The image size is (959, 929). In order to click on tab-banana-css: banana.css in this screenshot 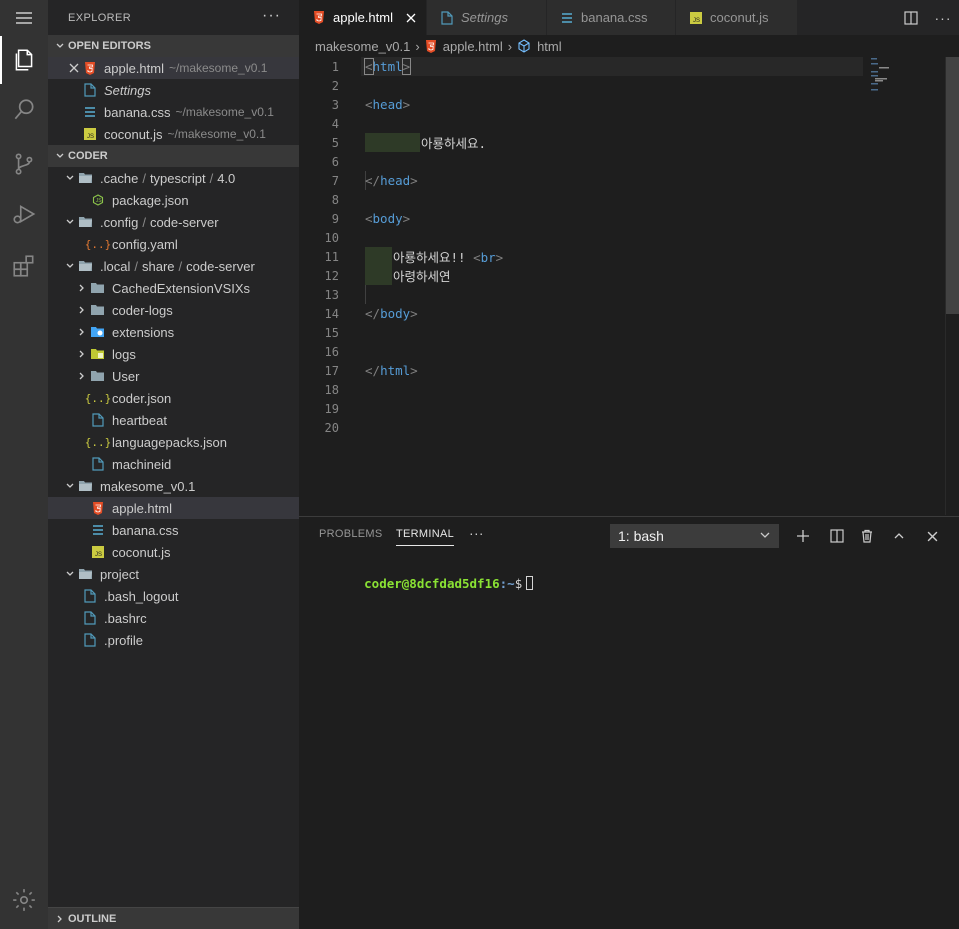, I will do `click(611, 17)`.